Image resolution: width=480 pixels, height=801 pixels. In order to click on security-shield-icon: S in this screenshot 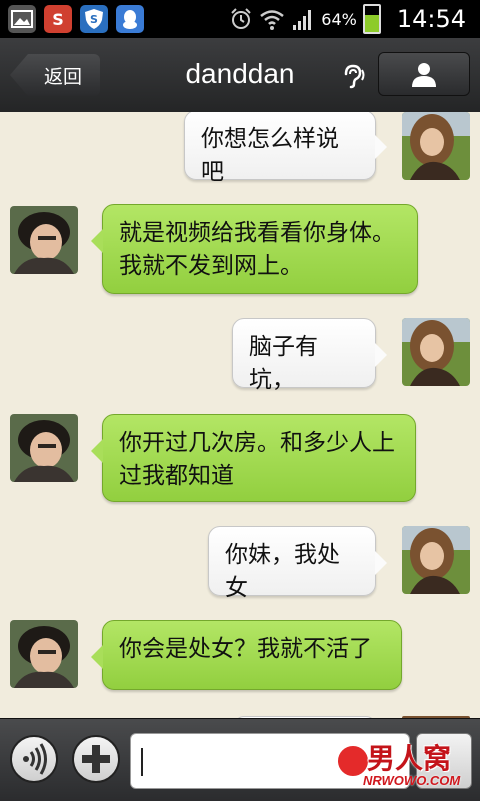, I will do `click(94, 19)`.